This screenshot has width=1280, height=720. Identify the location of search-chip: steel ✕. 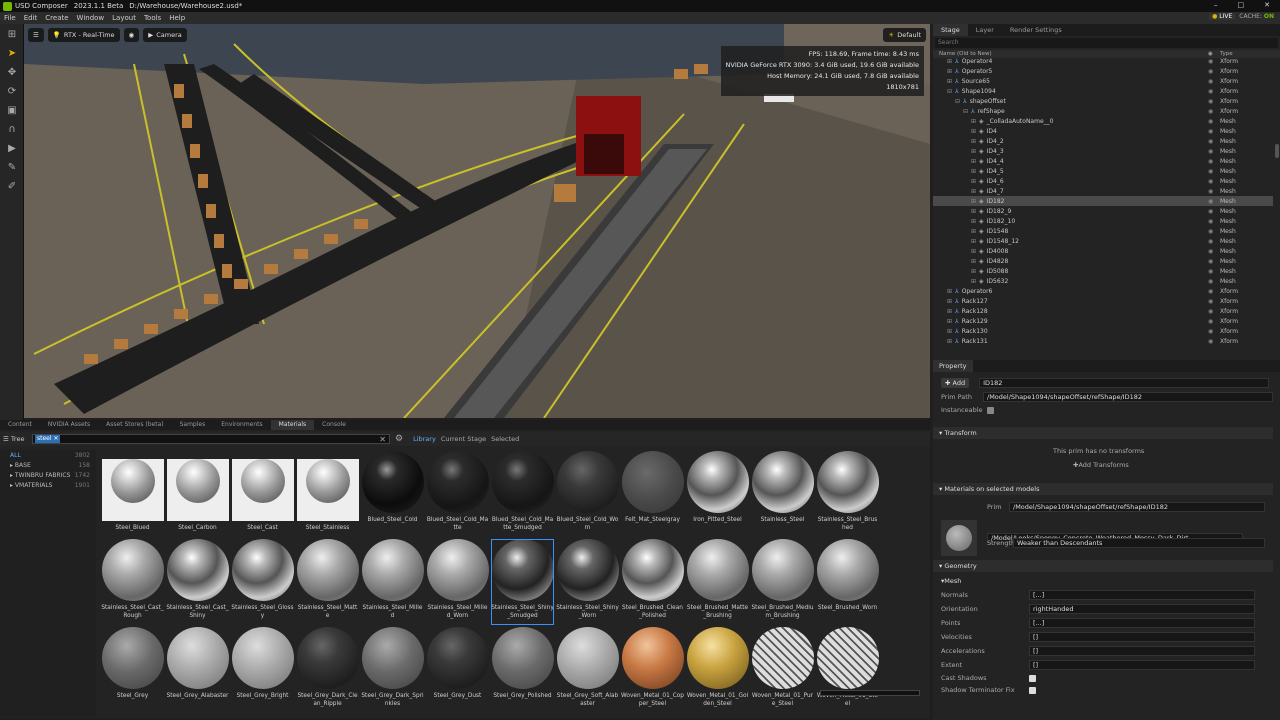
(48, 439).